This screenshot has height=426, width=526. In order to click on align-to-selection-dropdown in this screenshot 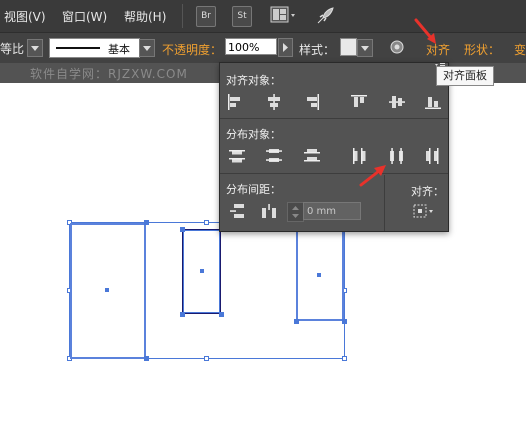, I will do `click(425, 211)`.